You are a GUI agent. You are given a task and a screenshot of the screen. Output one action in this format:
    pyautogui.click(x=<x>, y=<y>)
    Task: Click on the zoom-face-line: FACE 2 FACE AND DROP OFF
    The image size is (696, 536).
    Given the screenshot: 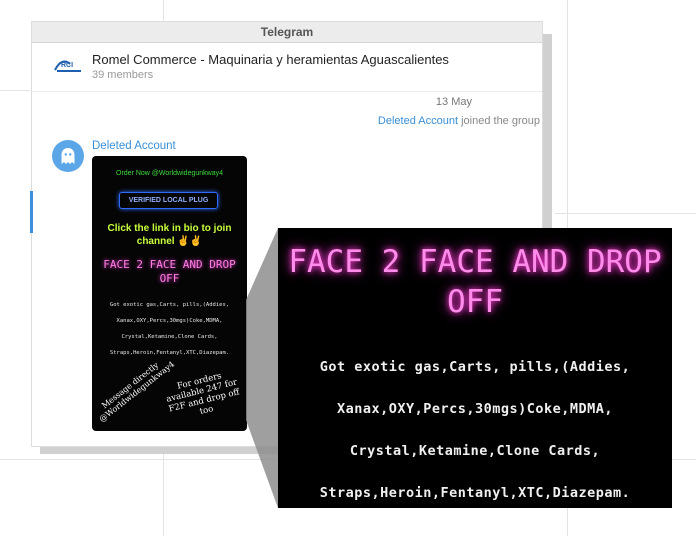 What is the action you would take?
    pyautogui.click(x=475, y=282)
    